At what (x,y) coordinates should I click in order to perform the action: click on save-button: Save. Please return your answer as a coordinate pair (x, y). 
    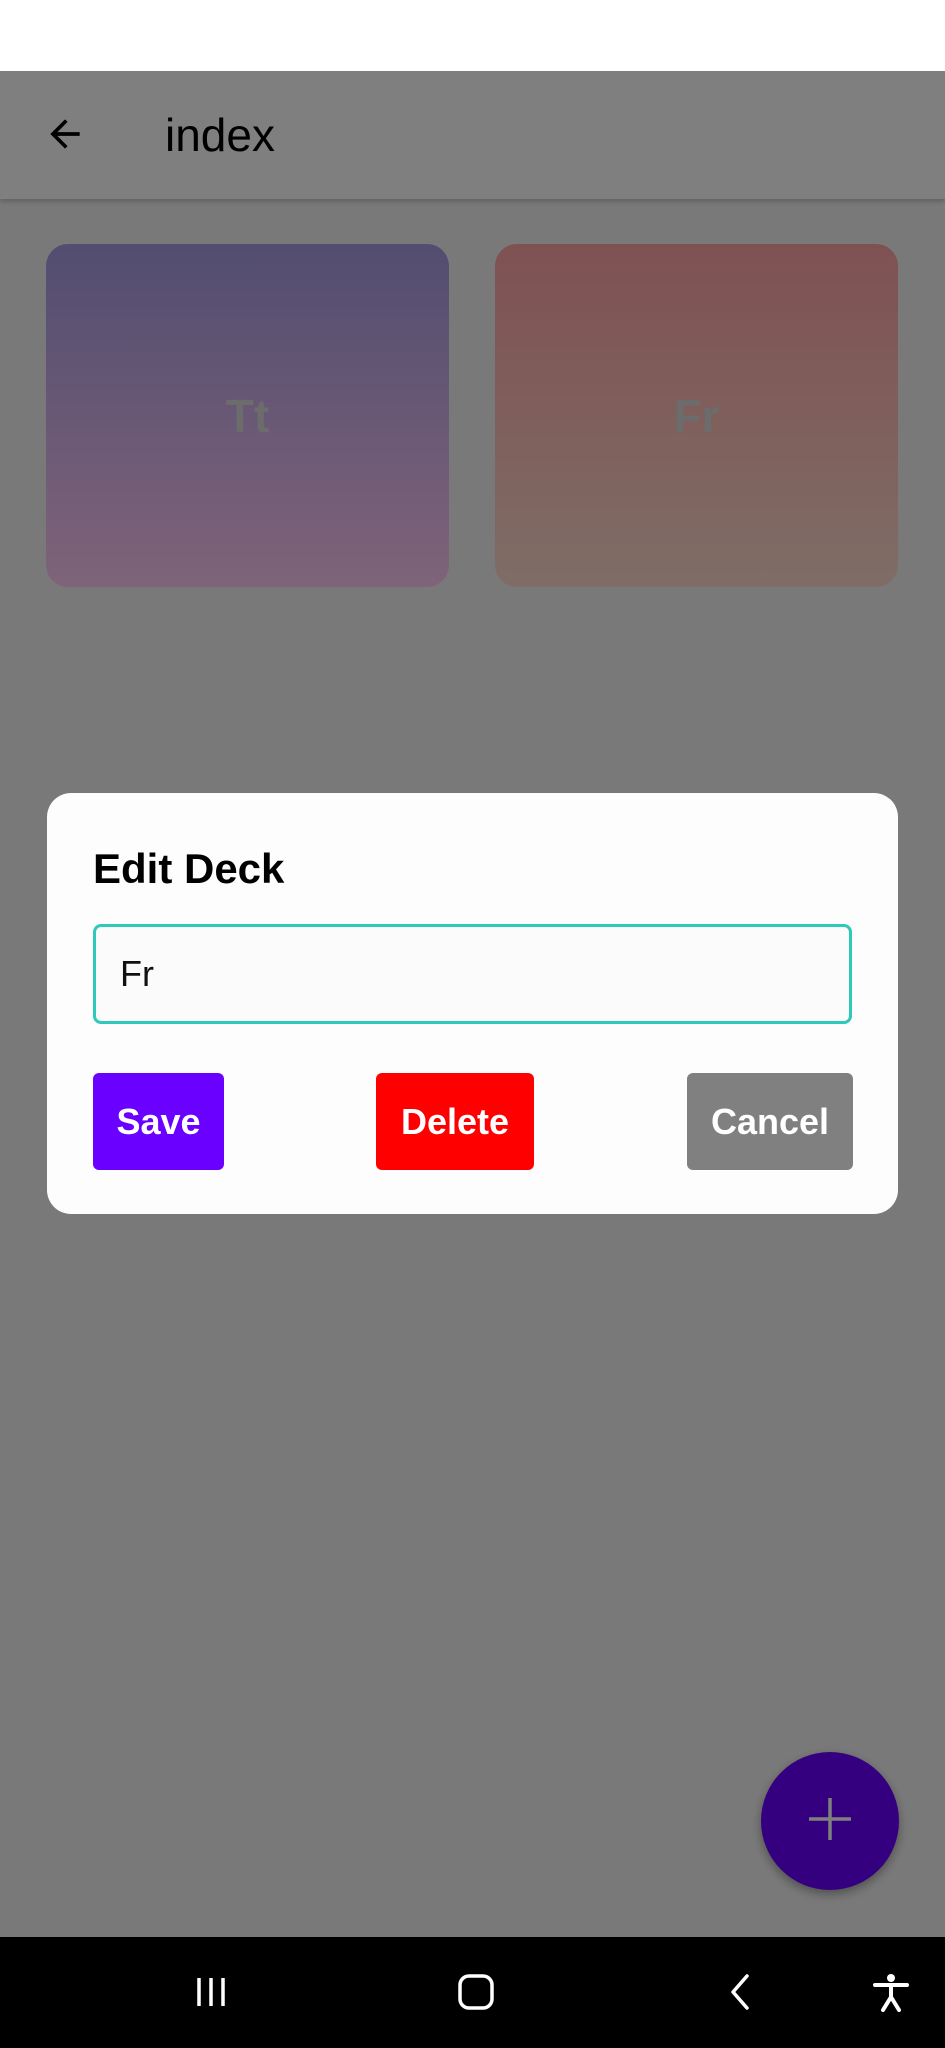
    Looking at the image, I should click on (158, 1121).